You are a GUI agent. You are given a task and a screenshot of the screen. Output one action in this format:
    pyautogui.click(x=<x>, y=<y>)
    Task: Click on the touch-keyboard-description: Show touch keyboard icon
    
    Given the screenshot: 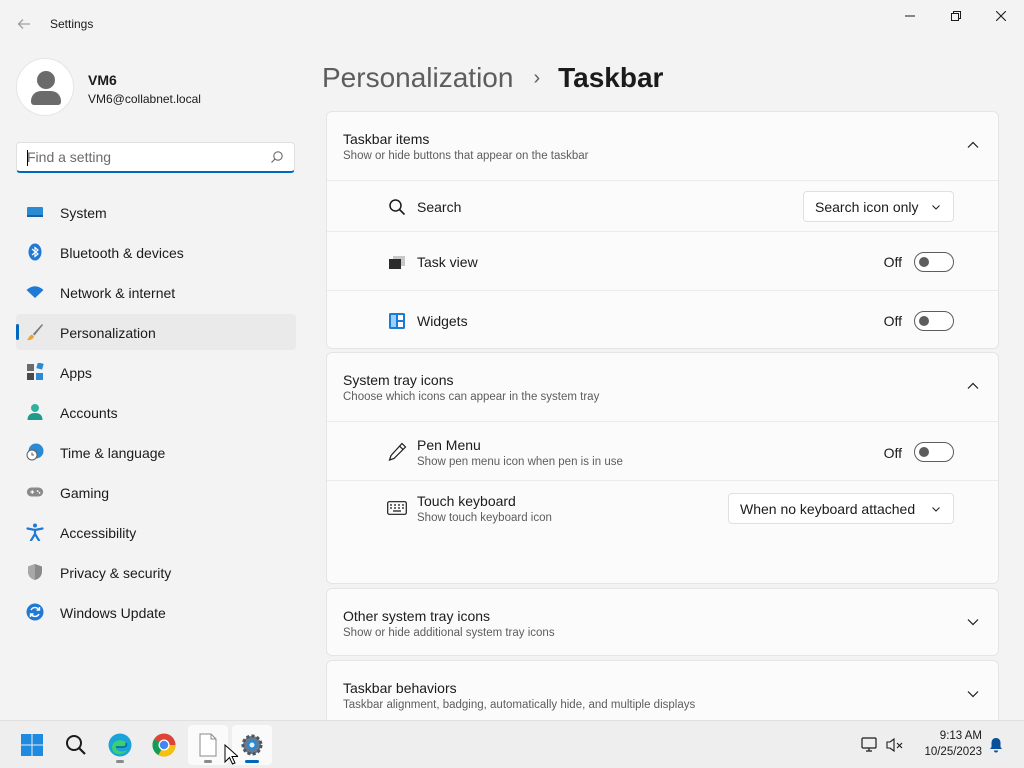 What is the action you would take?
    pyautogui.click(x=484, y=518)
    